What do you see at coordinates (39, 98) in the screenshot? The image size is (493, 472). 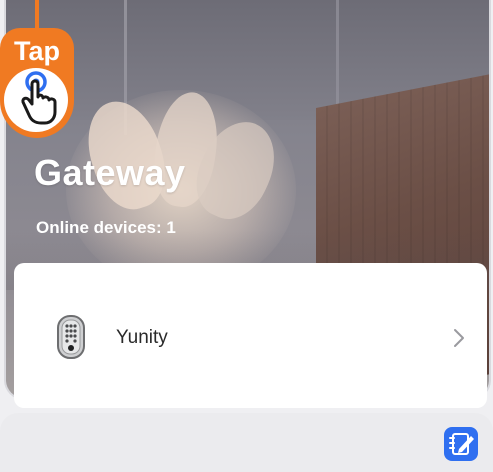 I see `hand-tap-icon` at bounding box center [39, 98].